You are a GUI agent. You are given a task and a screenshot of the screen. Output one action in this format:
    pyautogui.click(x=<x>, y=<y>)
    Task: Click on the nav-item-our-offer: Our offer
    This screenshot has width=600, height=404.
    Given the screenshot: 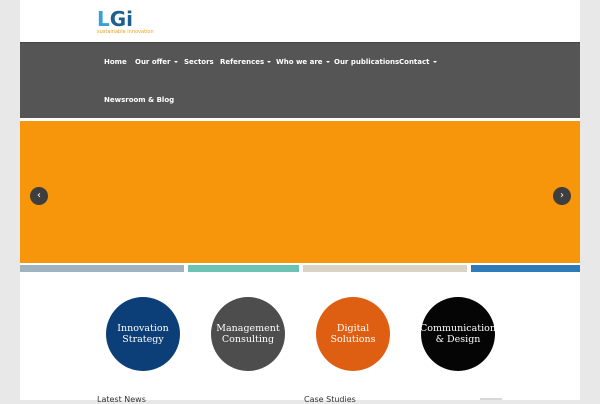 What is the action you would take?
    pyautogui.click(x=156, y=62)
    